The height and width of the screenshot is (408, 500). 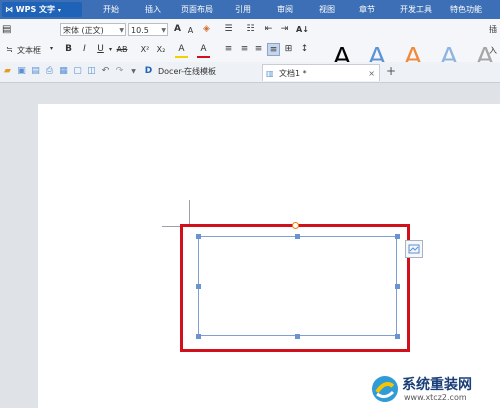 What do you see at coordinates (385, 389) in the screenshot?
I see `watermark-logo-icon` at bounding box center [385, 389].